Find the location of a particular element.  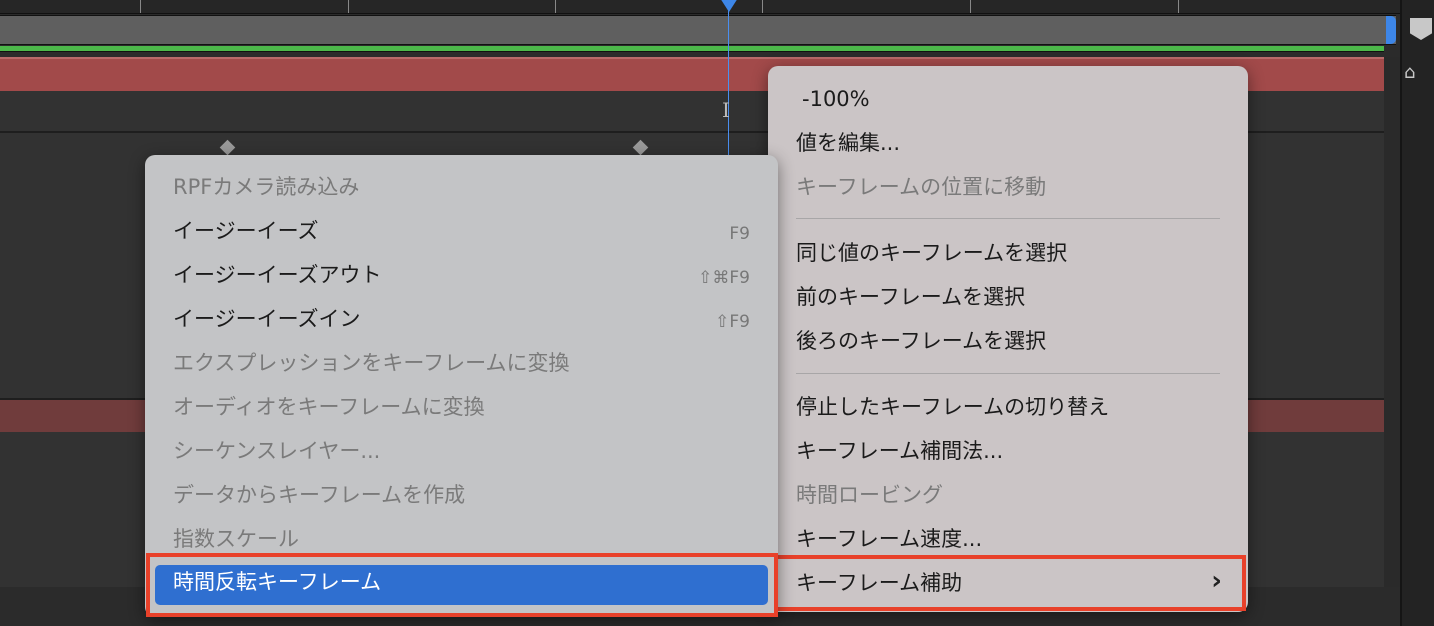

menu-item-rpf-camera-import: RPFカメラ読み込み is located at coordinates (266, 187).